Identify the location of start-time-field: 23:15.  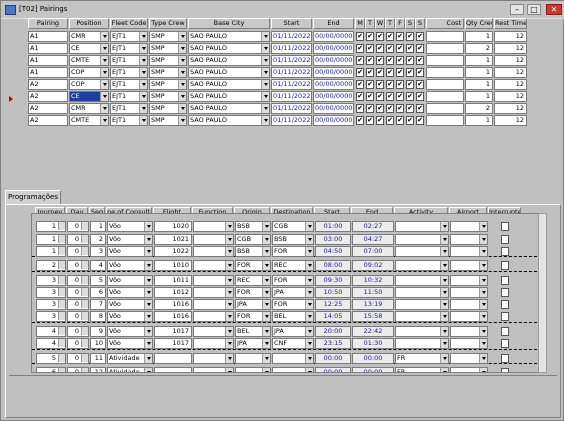
(333, 343).